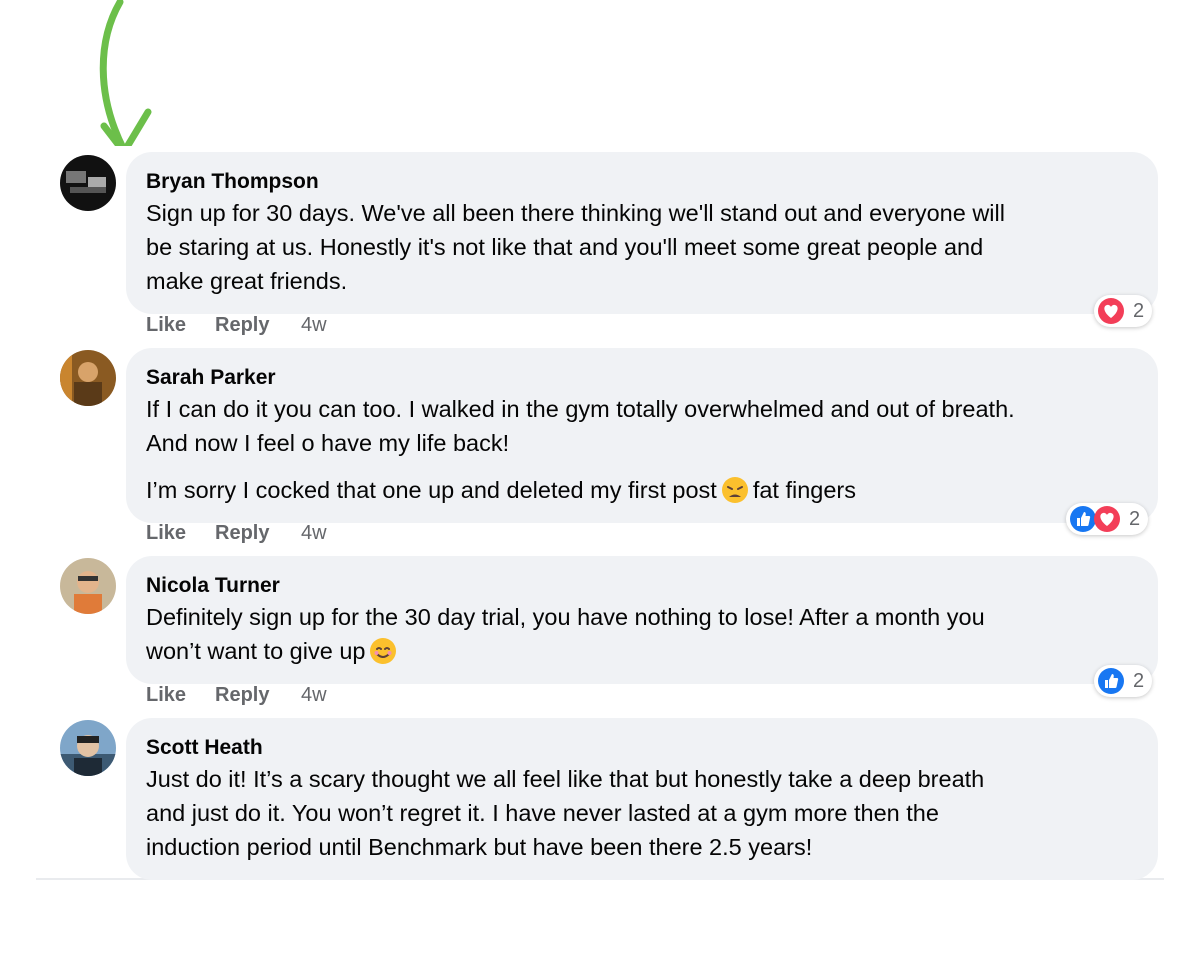 Image resolution: width=1200 pixels, height=960 pixels. Describe the element at coordinates (125, 78) in the screenshot. I see `green-arrow-icon` at that location.